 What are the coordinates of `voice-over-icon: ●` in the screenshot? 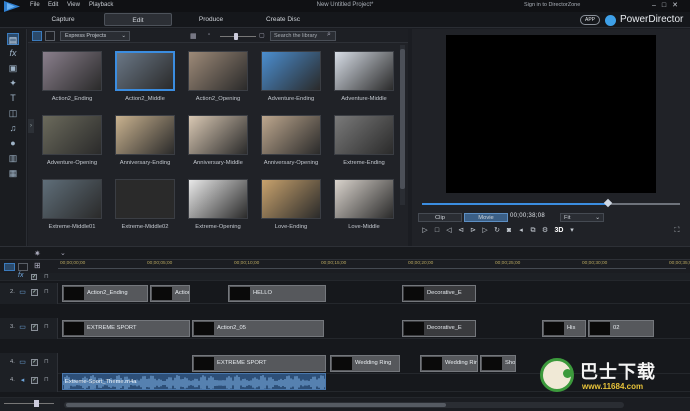 It's located at (13, 143).